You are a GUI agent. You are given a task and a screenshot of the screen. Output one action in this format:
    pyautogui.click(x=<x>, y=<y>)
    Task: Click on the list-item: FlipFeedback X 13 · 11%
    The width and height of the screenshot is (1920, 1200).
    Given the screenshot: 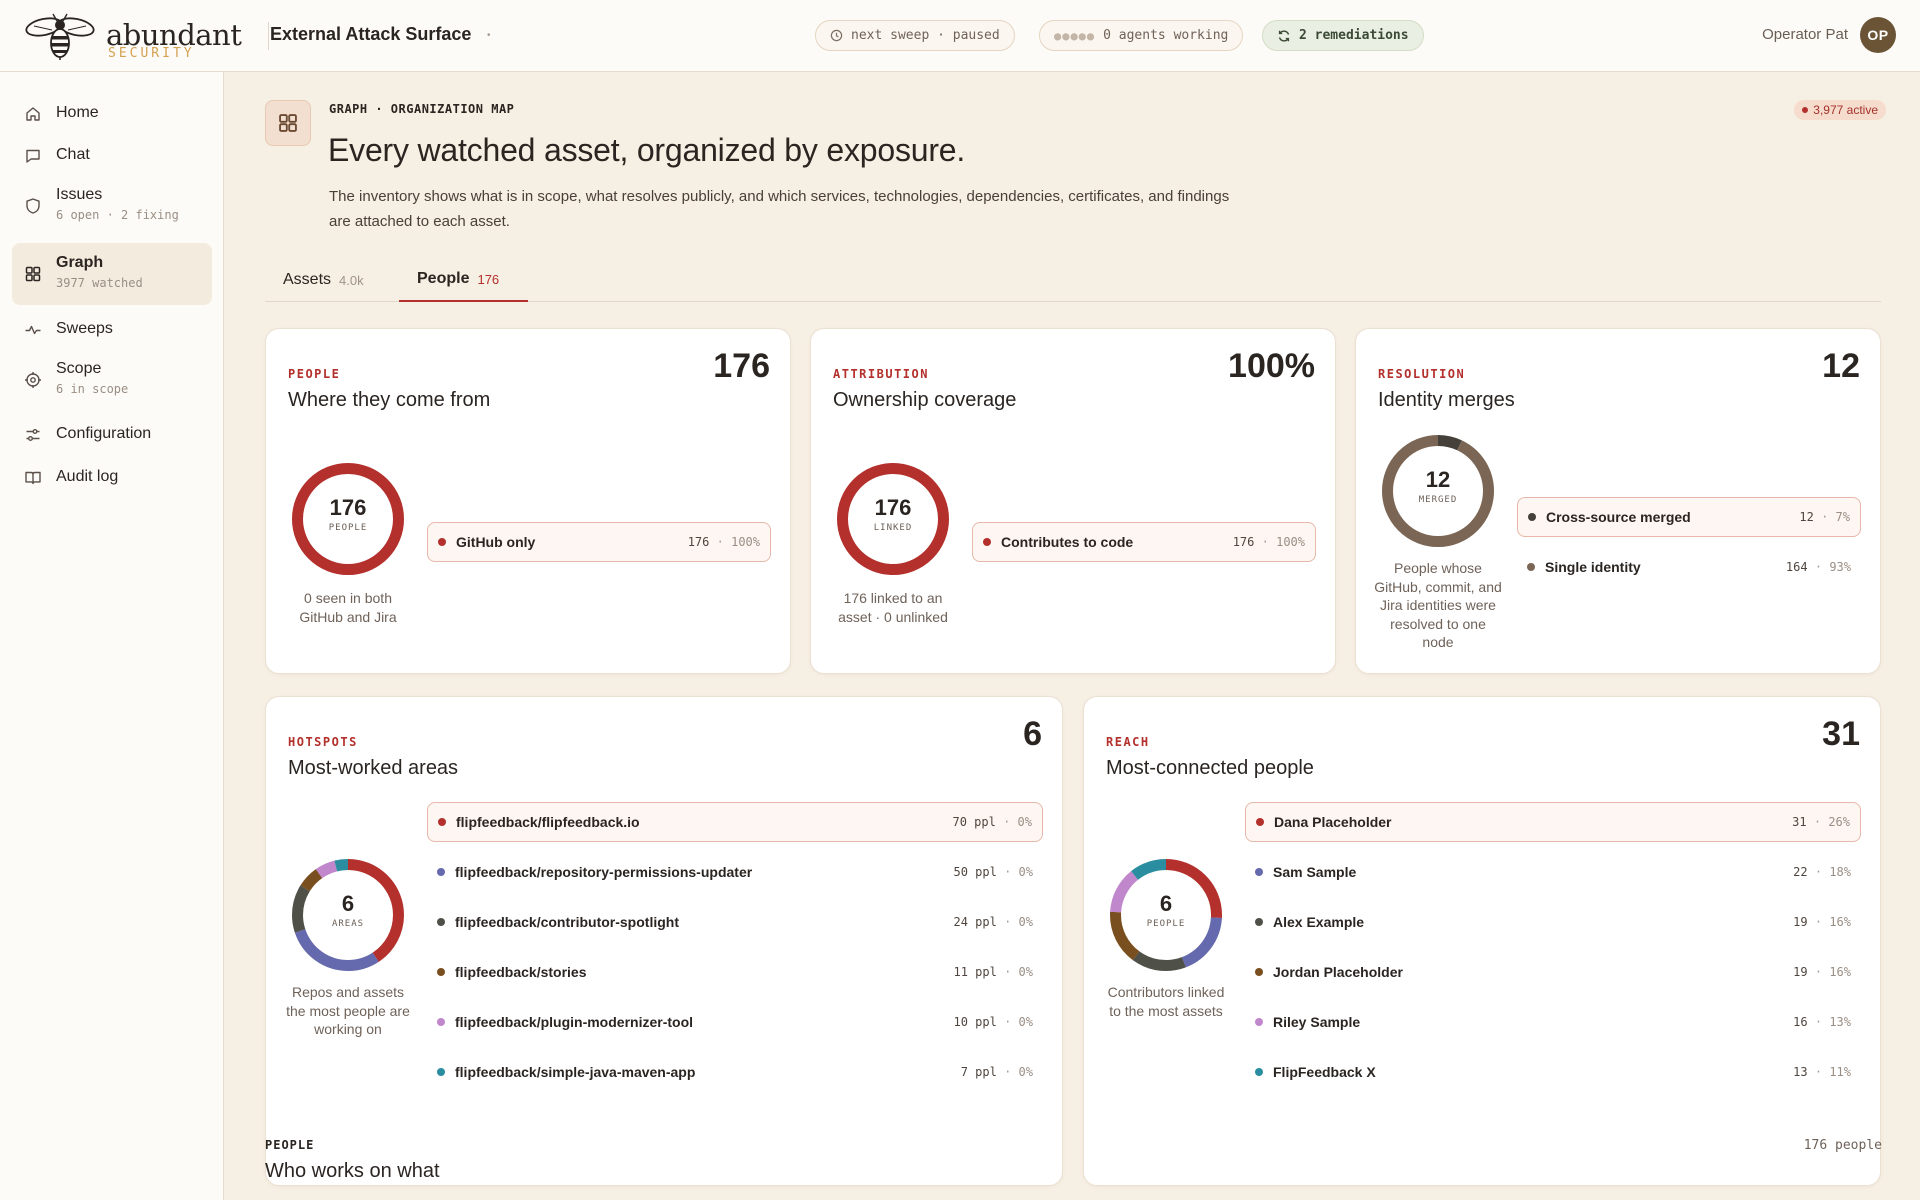 What is the action you would take?
    pyautogui.click(x=1553, y=1072)
    